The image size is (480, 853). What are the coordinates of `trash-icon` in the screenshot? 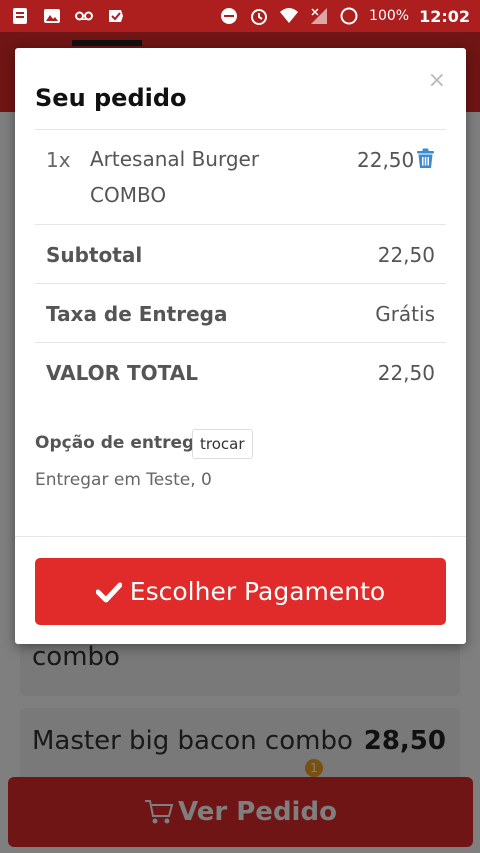 It's located at (425, 158).